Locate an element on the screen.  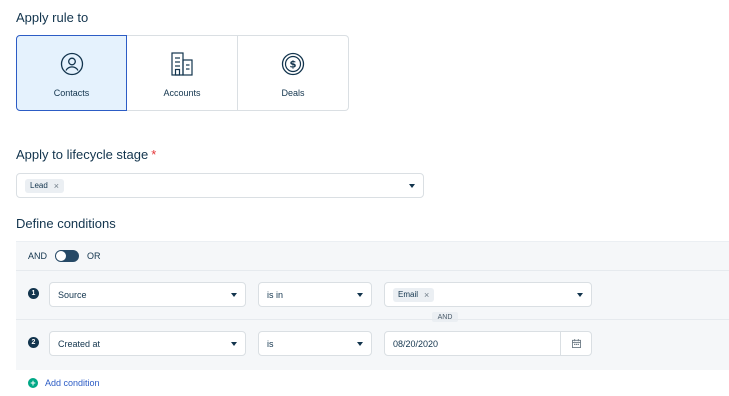
card-contacts: Contacts is located at coordinates (71, 73).